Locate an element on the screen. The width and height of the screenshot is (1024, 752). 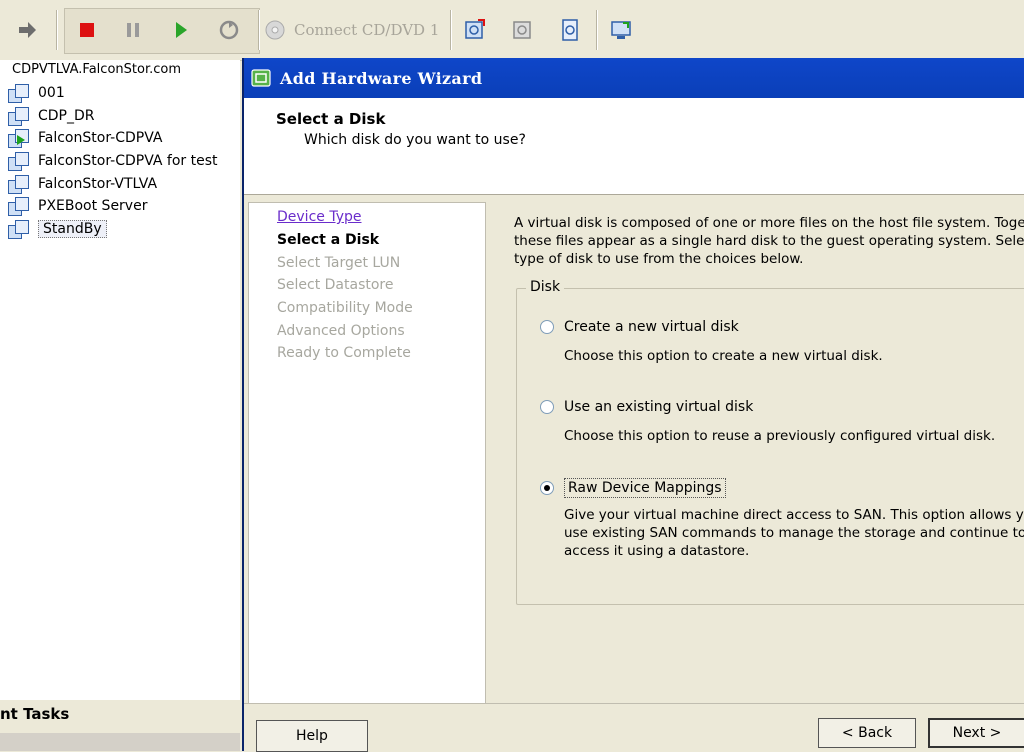
option-label: Raw Device Mappings is located at coordinates (645, 488).